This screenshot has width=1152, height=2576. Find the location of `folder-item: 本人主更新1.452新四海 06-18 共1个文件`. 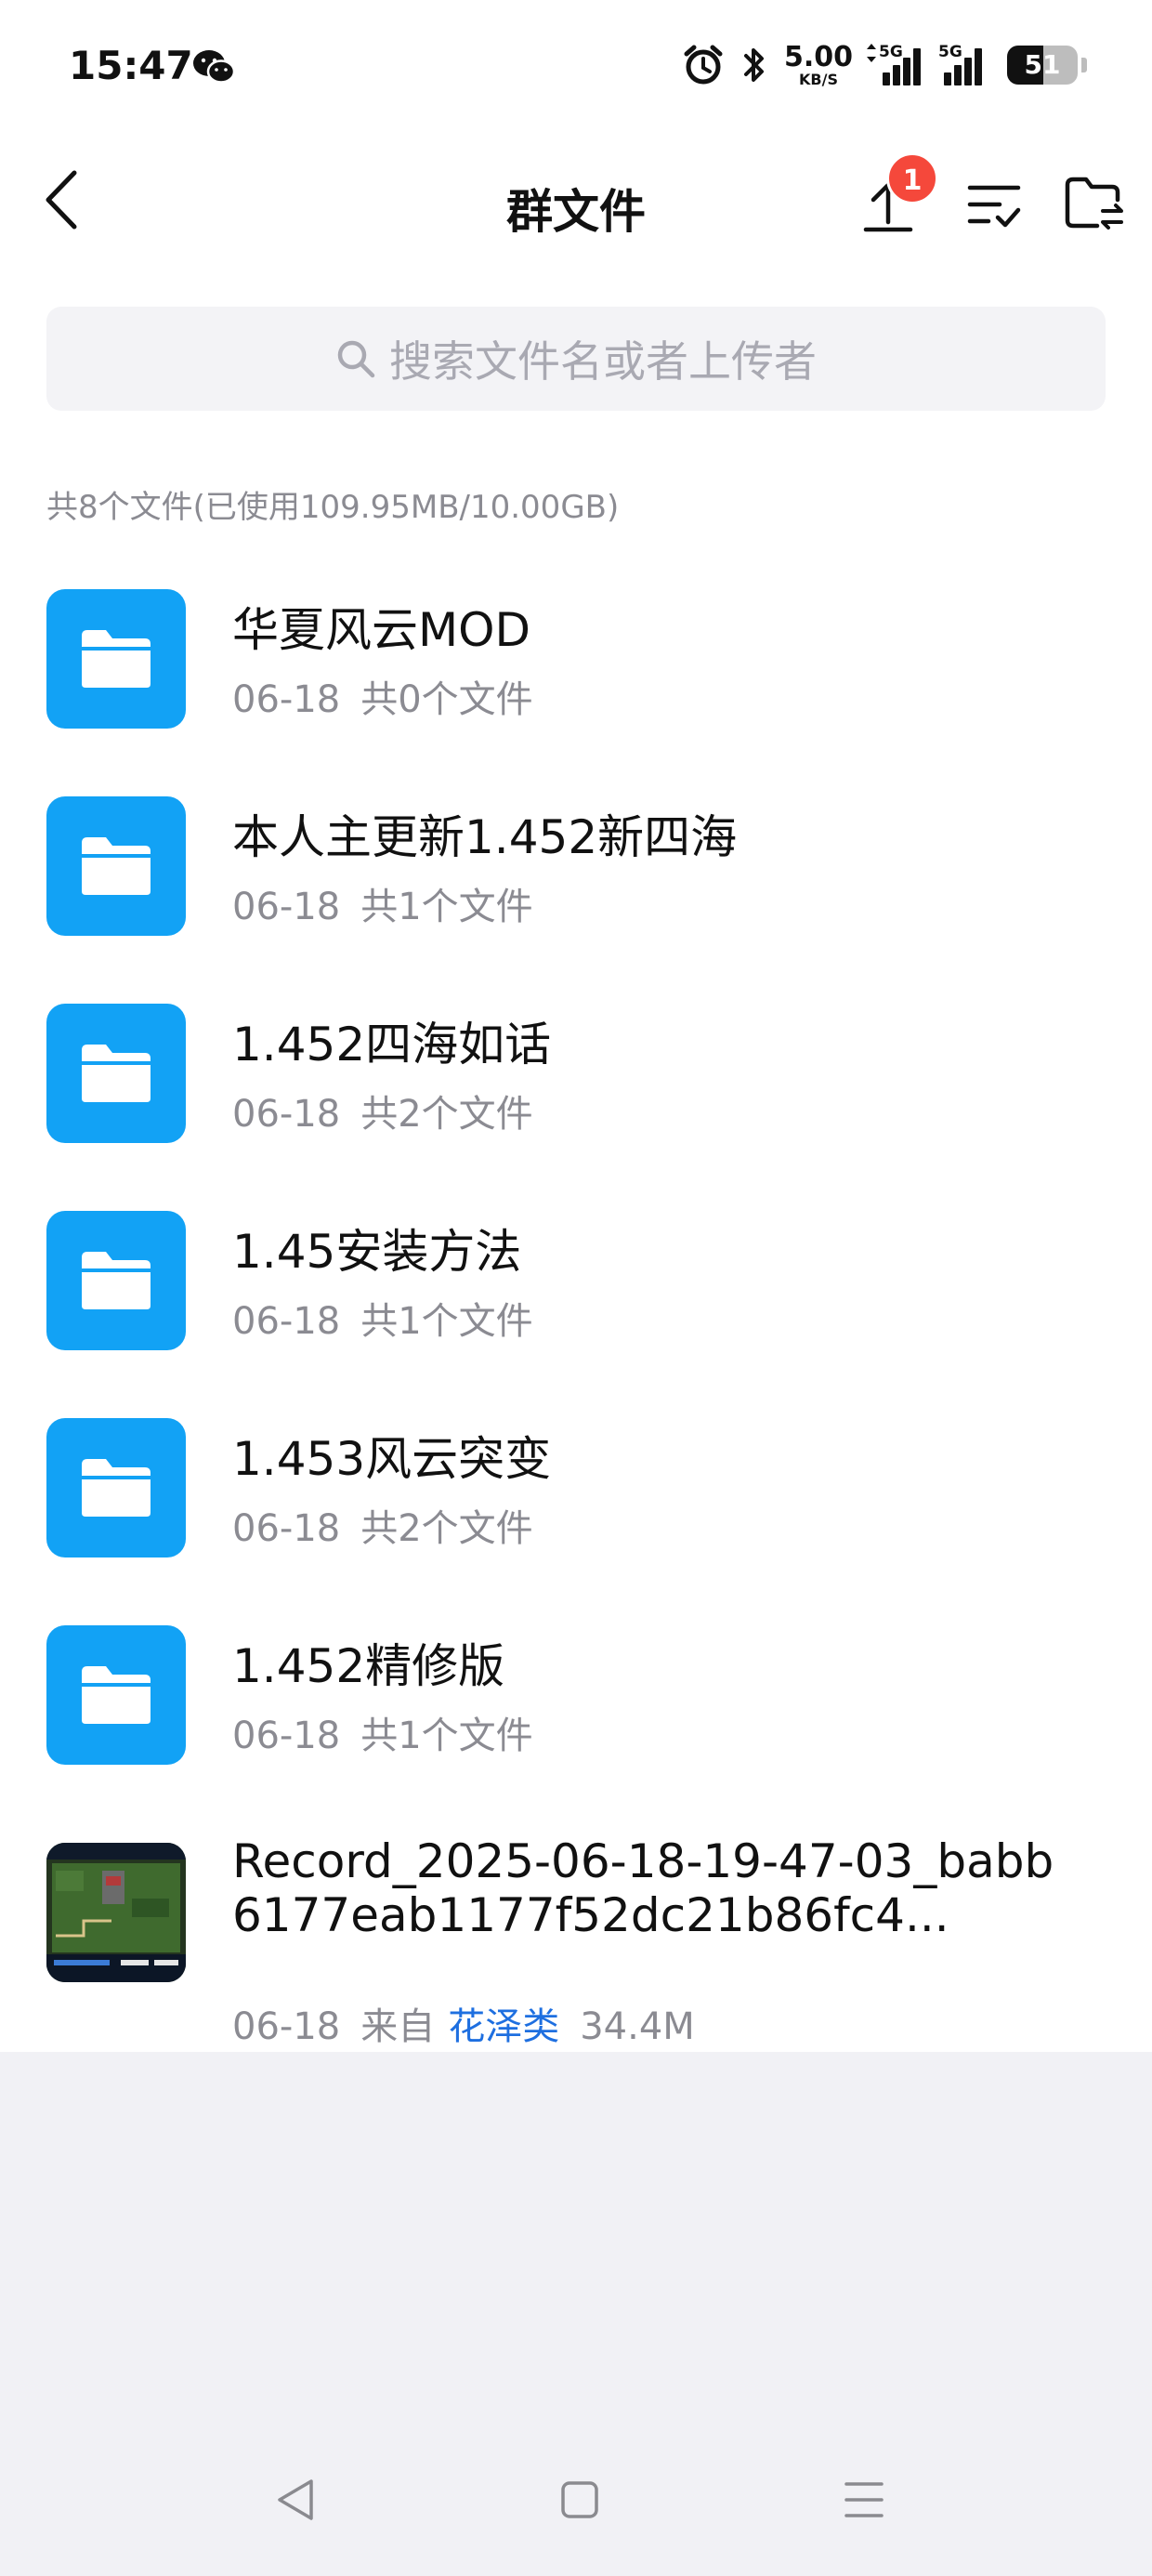

folder-item: 本人主更新1.452新四海 06-18 共1个文件 is located at coordinates (576, 868).